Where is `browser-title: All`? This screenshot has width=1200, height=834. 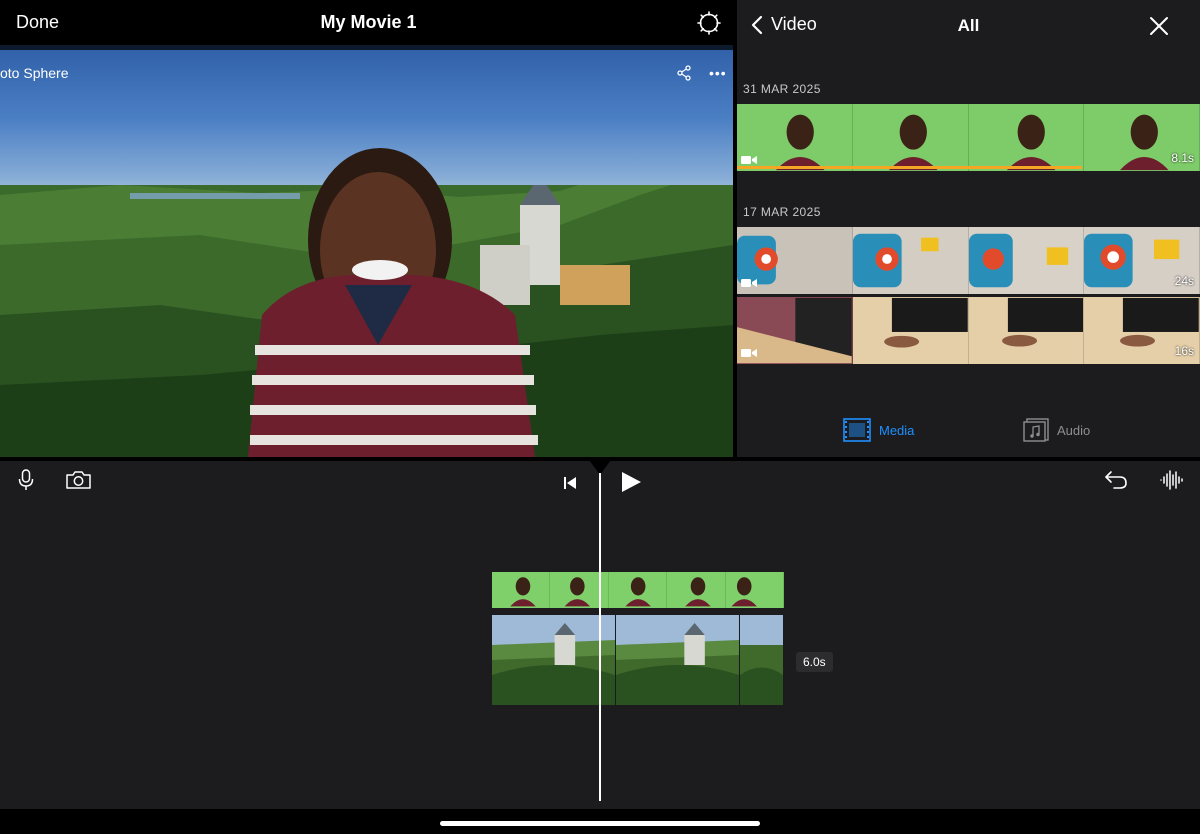 browser-title: All is located at coordinates (968, 25).